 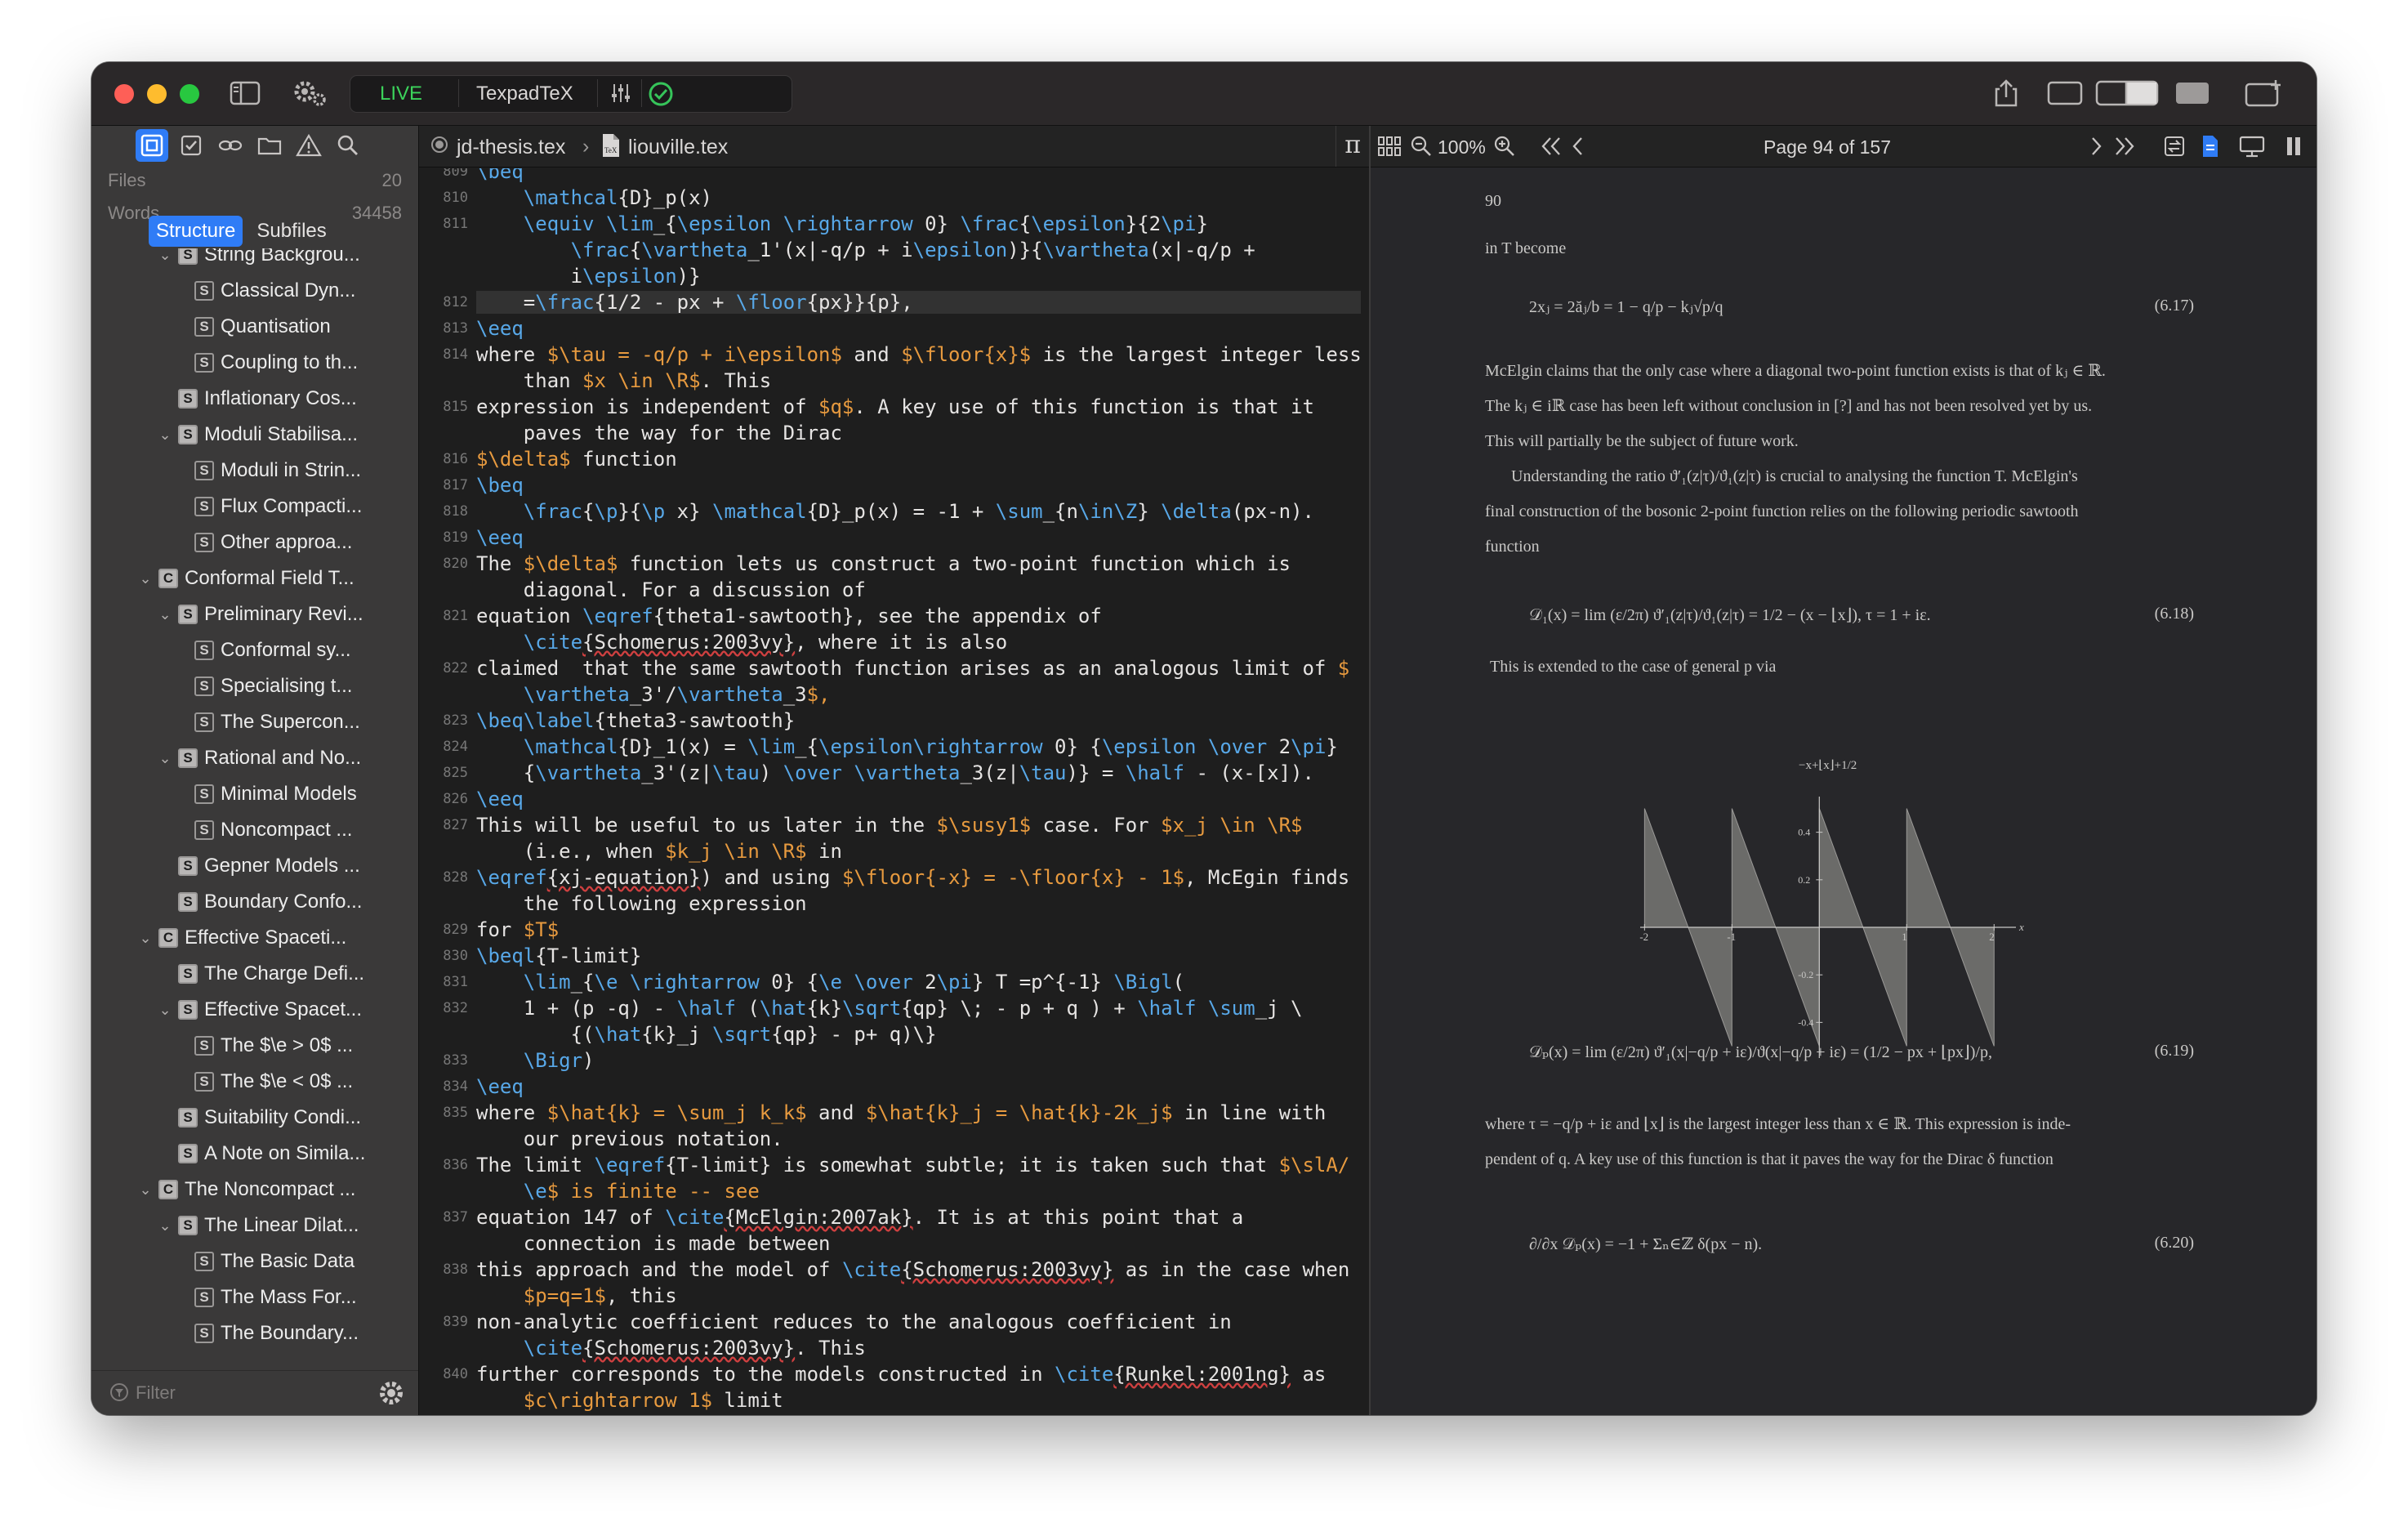 What do you see at coordinates (919, 1034) in the screenshot?
I see `code-line: {(\hat{k}_j \sqrt{qp} - p+ q)\}` at bounding box center [919, 1034].